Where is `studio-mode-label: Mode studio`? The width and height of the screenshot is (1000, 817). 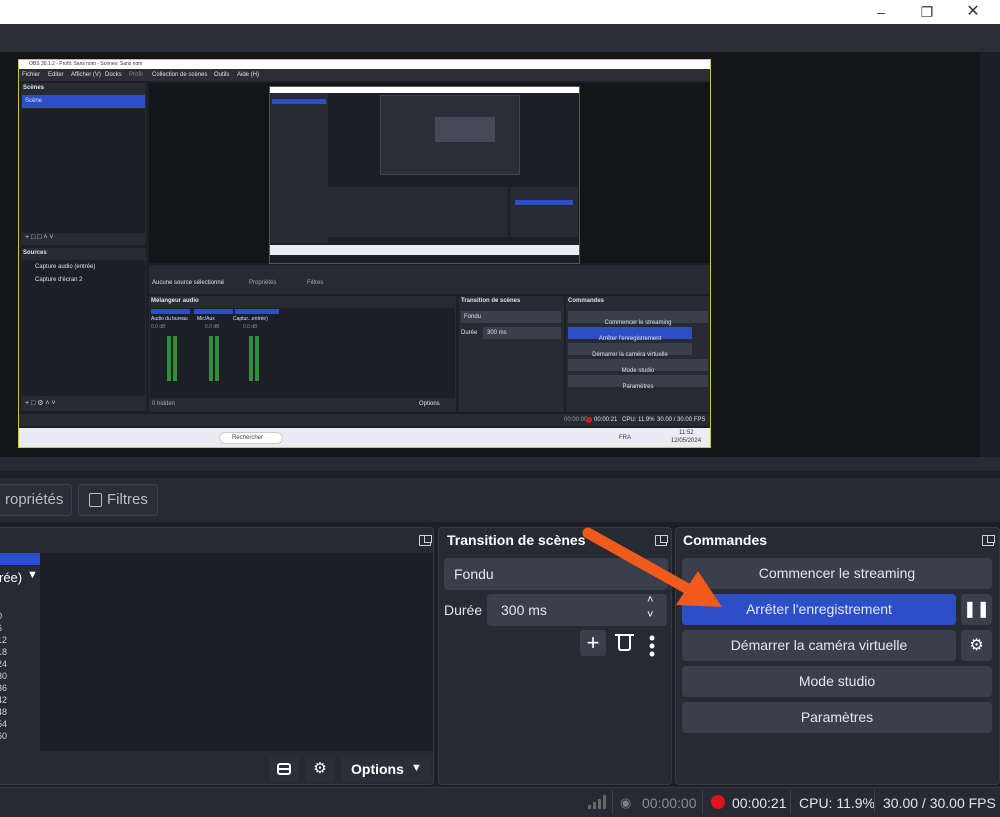 studio-mode-label: Mode studio is located at coordinates (837, 681).